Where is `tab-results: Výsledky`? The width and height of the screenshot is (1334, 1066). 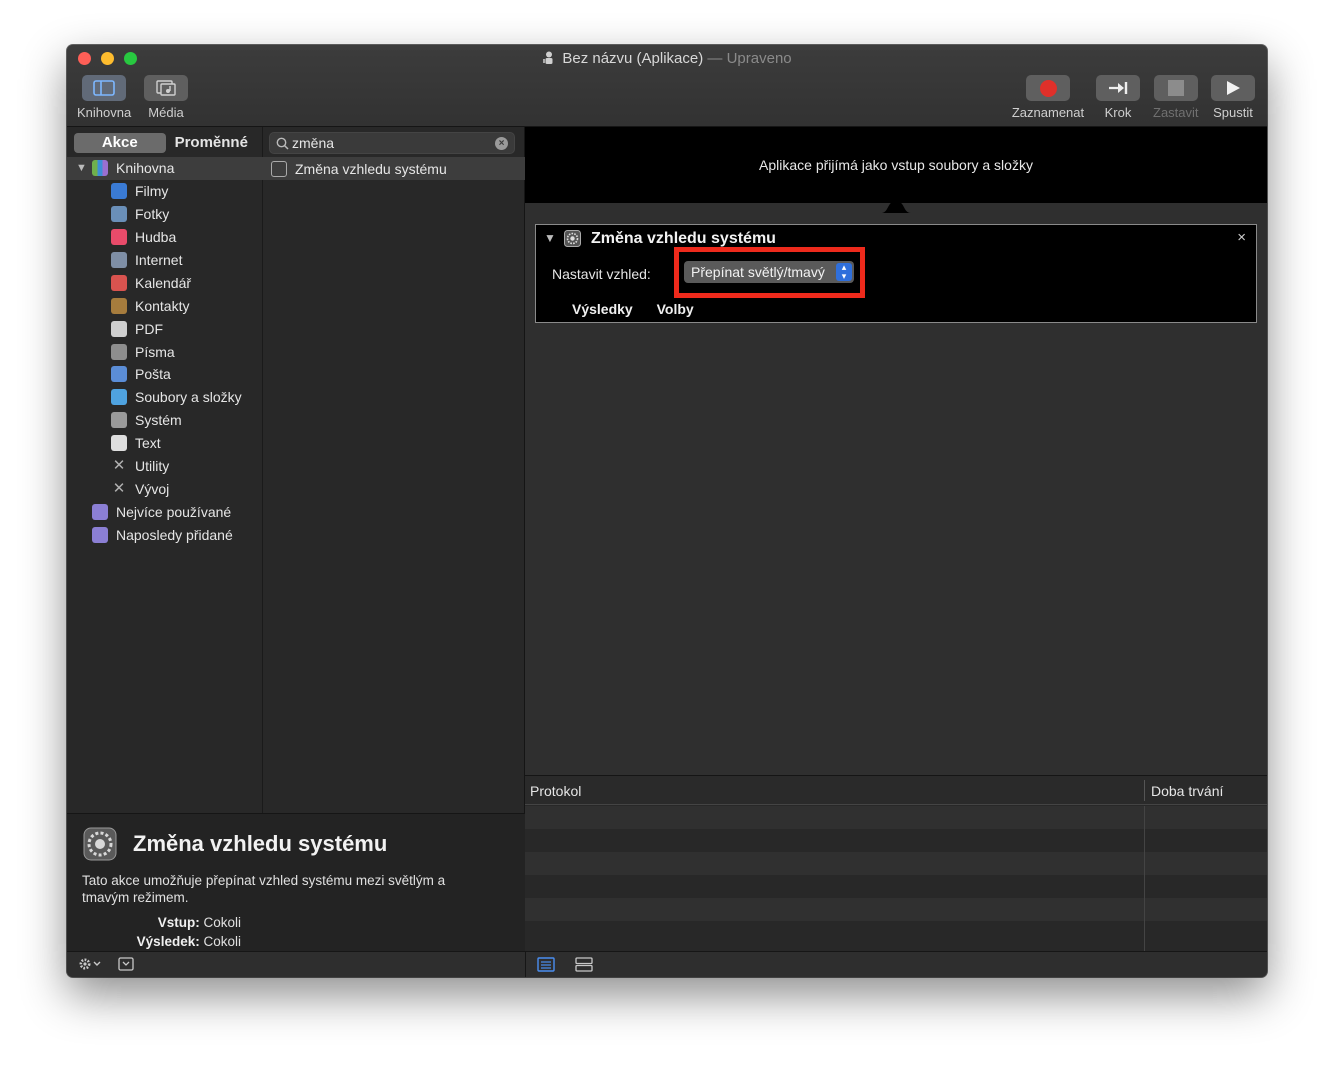
tab-results: Výsledky is located at coordinates (602, 309).